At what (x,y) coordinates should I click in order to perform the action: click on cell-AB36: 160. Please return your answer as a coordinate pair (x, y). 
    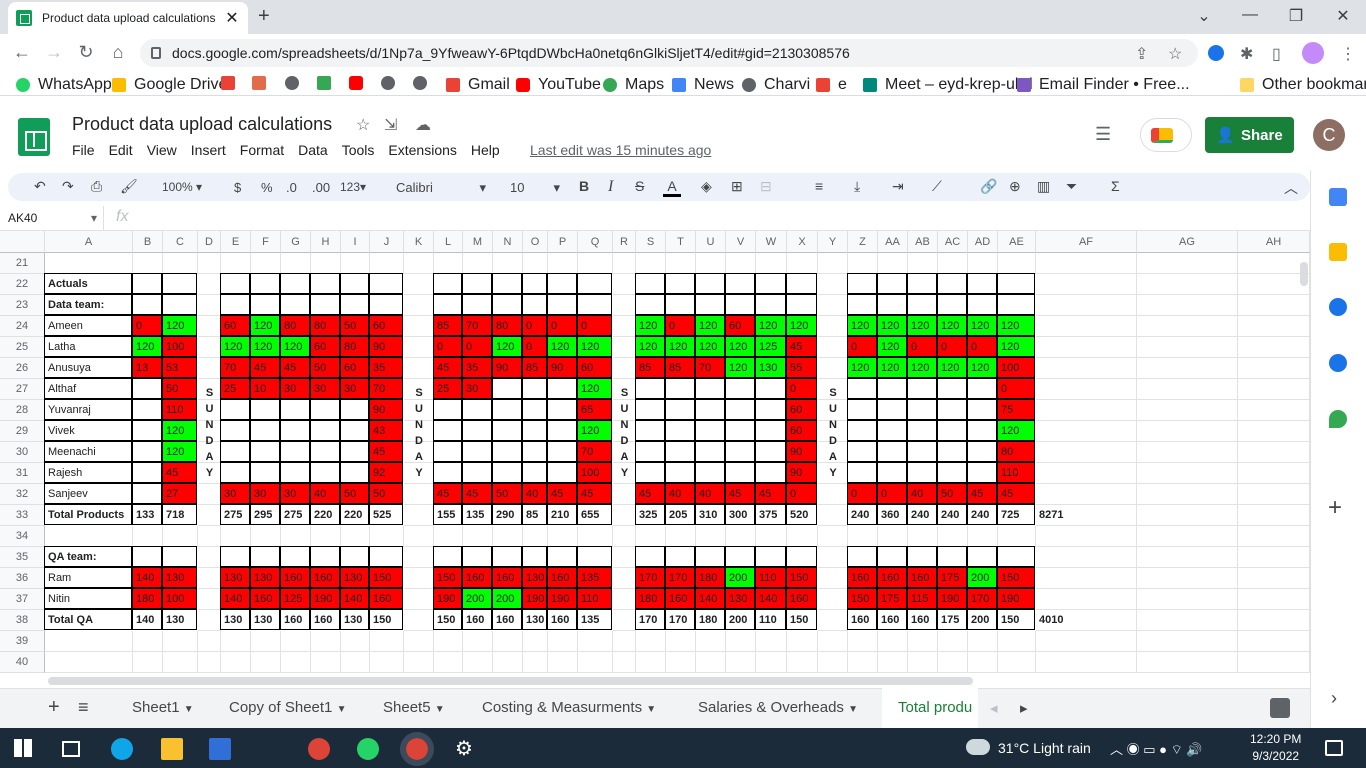
    Looking at the image, I should click on (922, 577).